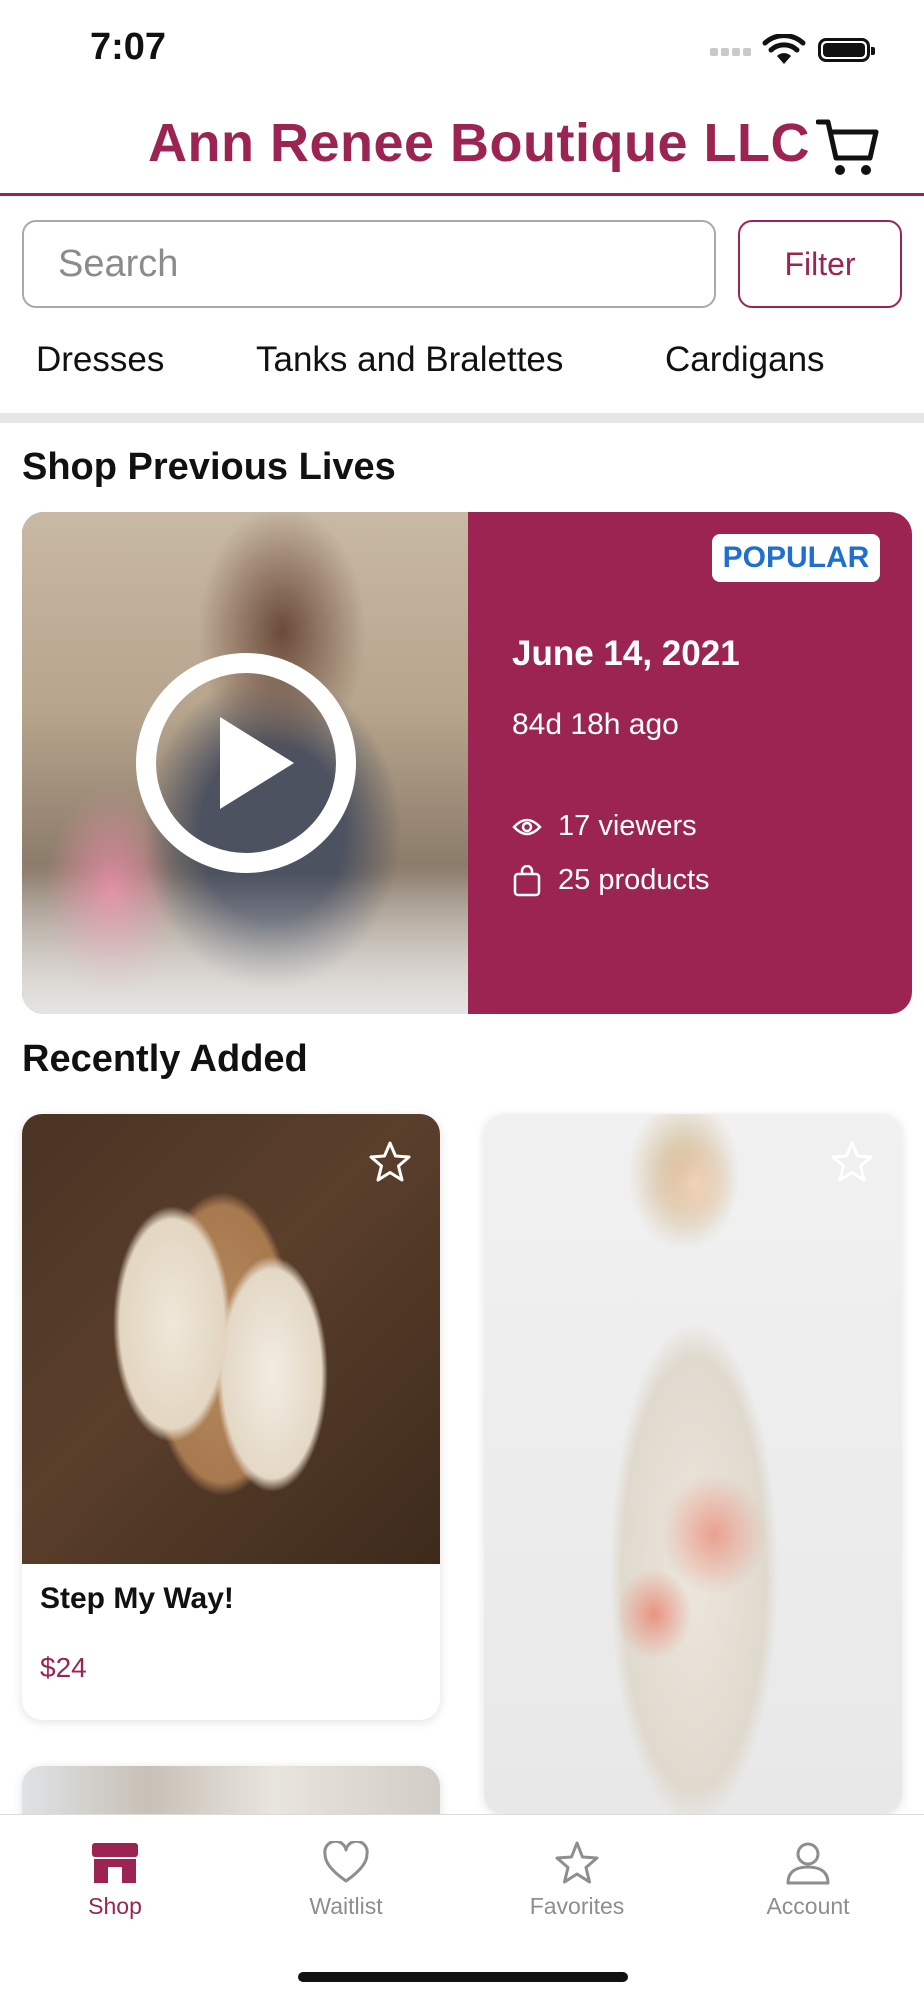  I want to click on category-tanks-and-bralettes: Tanks and Bralettes, so click(409, 360).